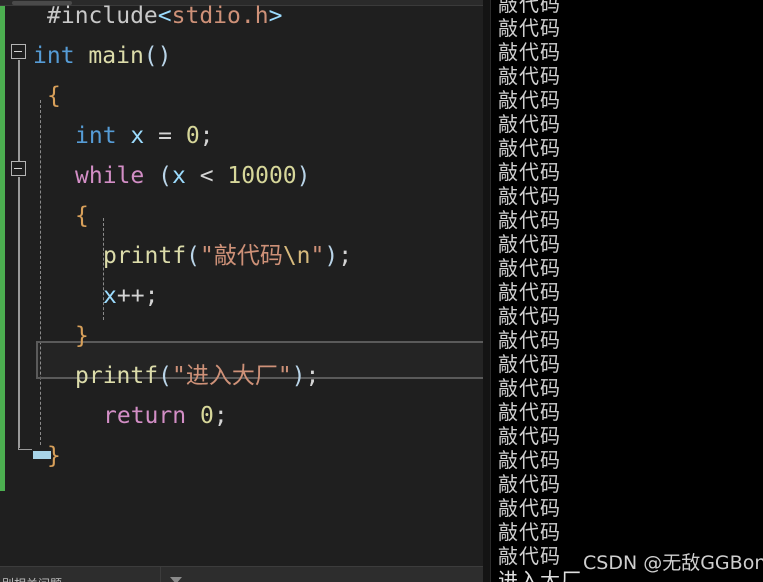 This screenshot has width=763, height=582. I want to click on code-token: stdio.h, so click(220, 16).